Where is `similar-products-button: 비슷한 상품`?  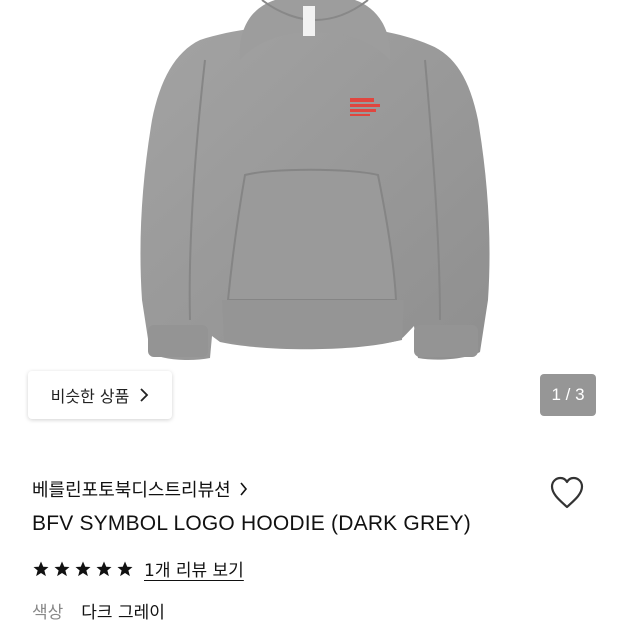
similar-products-button: 비슷한 상품 is located at coordinates (100, 395).